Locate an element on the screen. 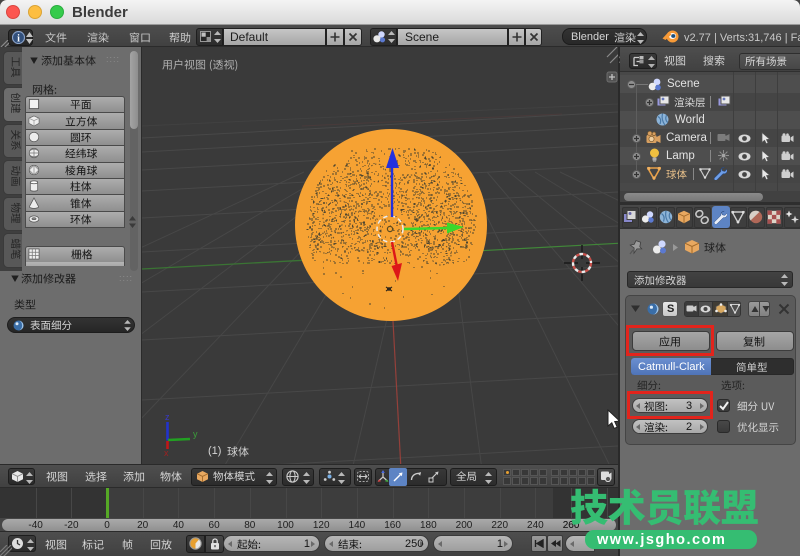 The width and height of the screenshot is (800, 556). svg-text: x is located at coordinates (166, 453).